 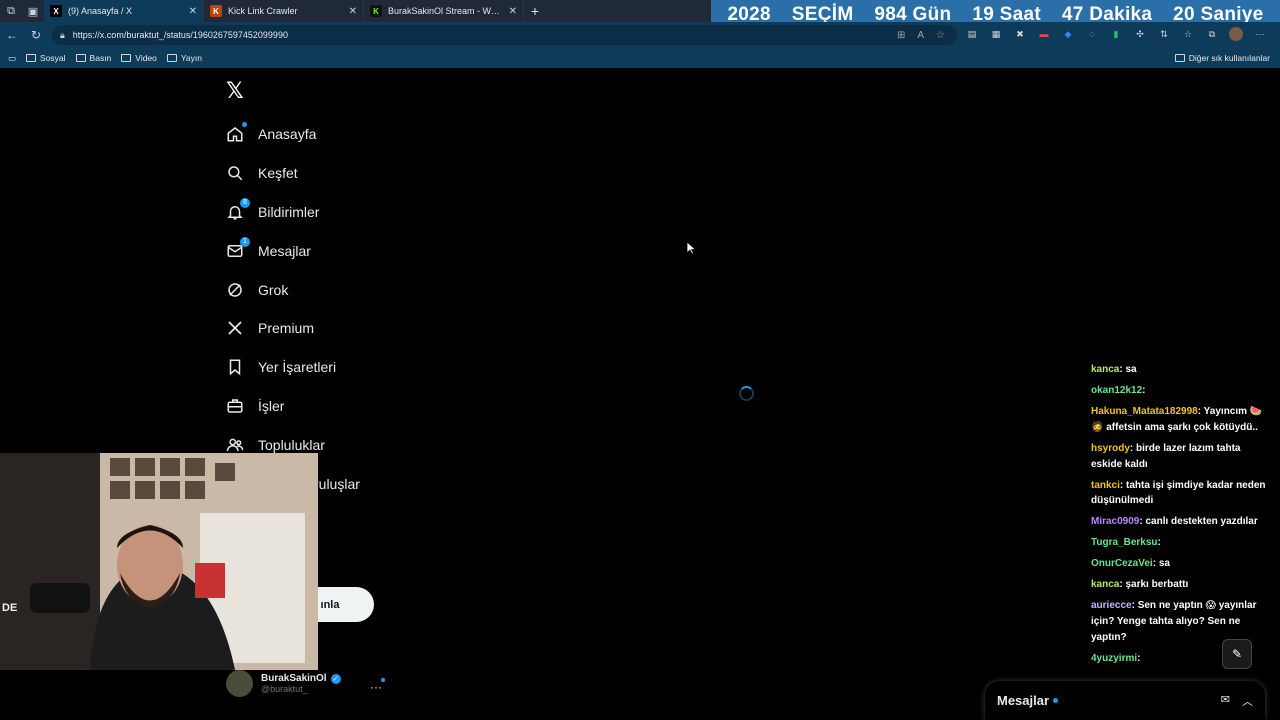 What do you see at coordinates (293, 328) in the screenshot?
I see `nav-item-premium: Premium` at bounding box center [293, 328].